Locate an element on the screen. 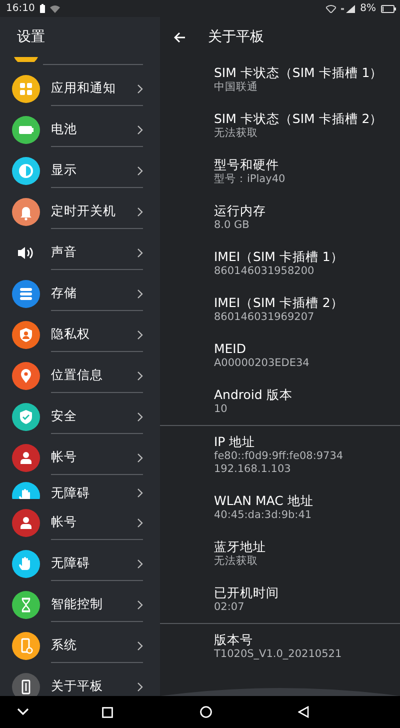 The width and height of the screenshot is (400, 728). battery-percentage: 8% is located at coordinates (368, 8).